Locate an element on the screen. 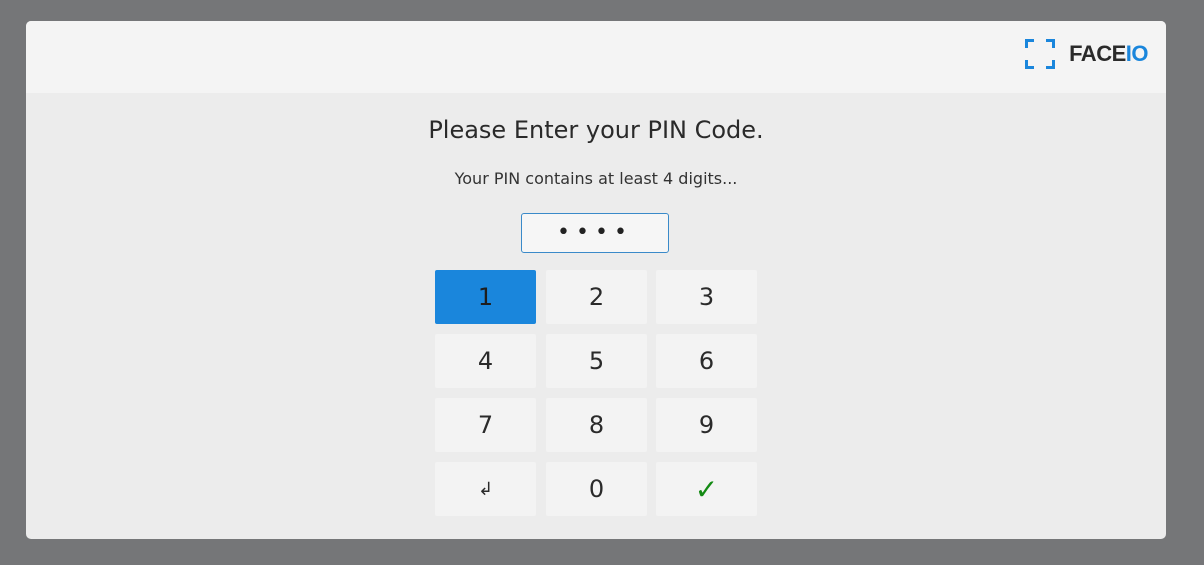 The image size is (1204, 565). key-8: 8 is located at coordinates (596, 425).